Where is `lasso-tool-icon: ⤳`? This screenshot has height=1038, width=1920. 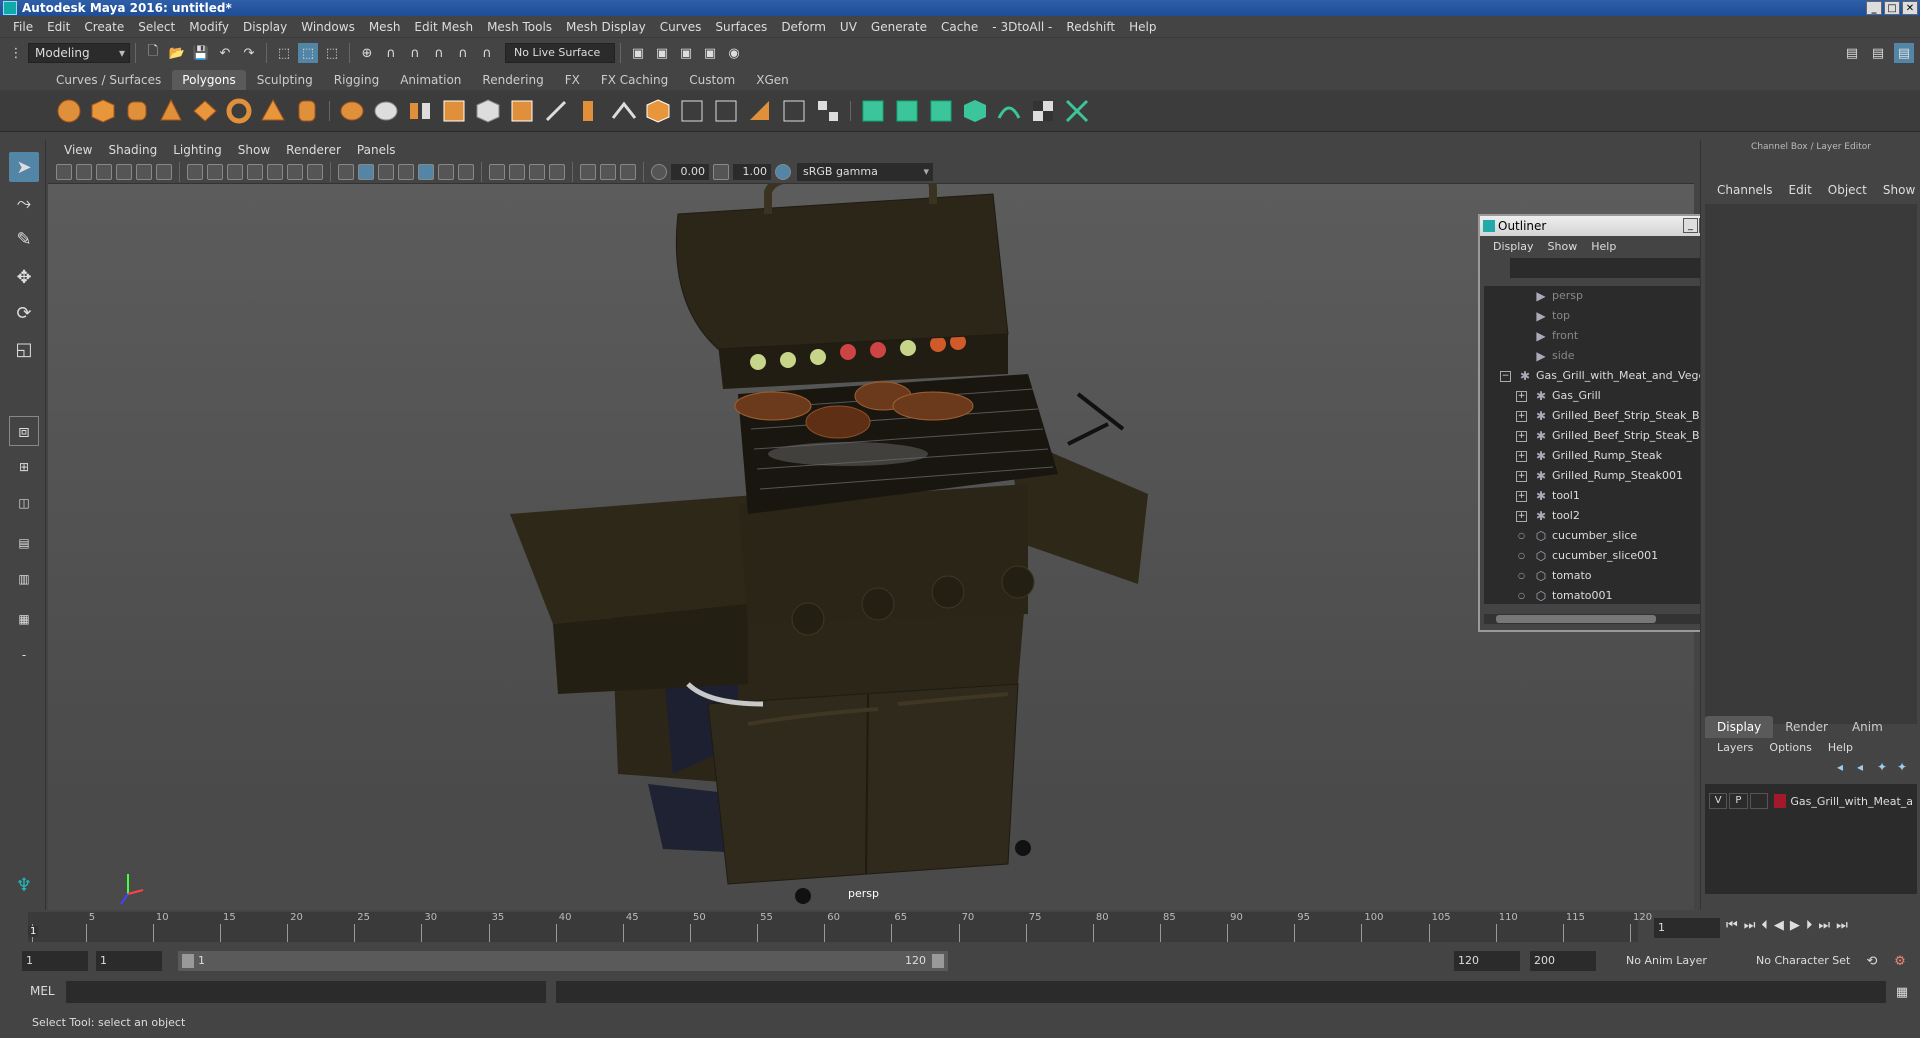 lasso-tool-icon: ⤳ is located at coordinates (24, 203).